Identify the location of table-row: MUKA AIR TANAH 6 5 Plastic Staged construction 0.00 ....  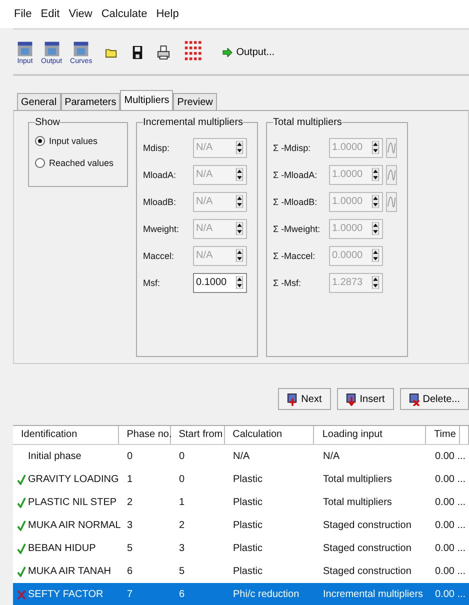
(241, 571).